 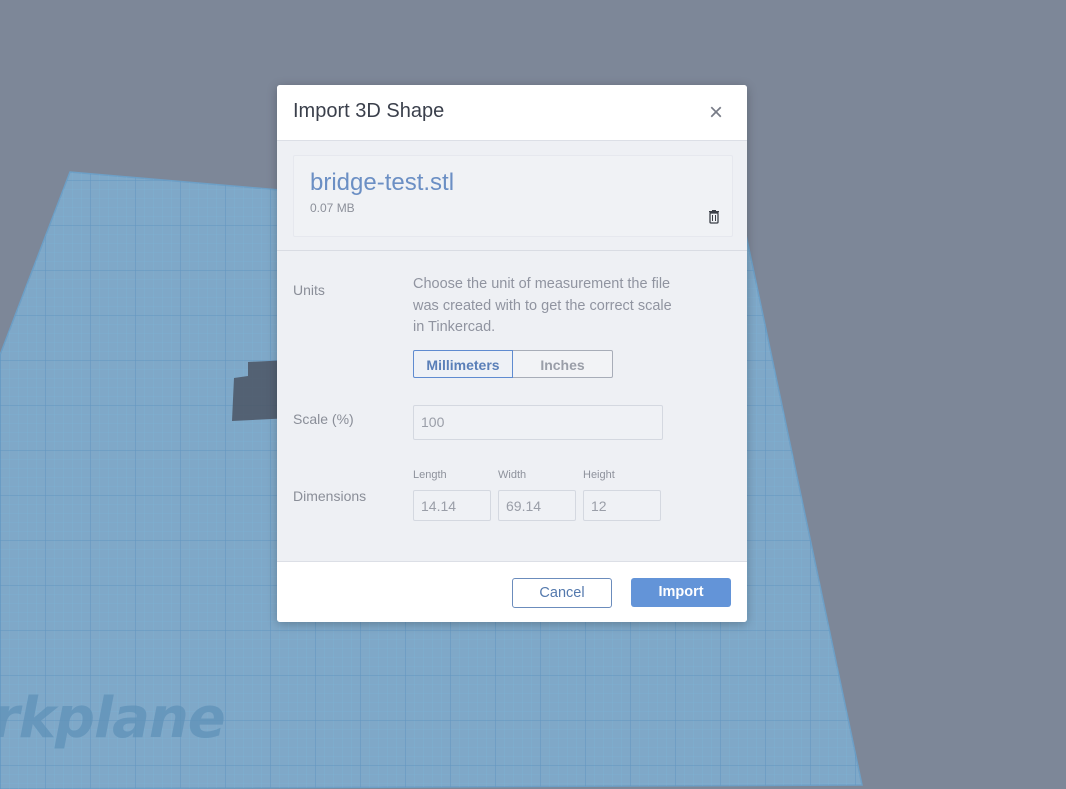 I want to click on file-size: 0.07 MB, so click(x=332, y=208).